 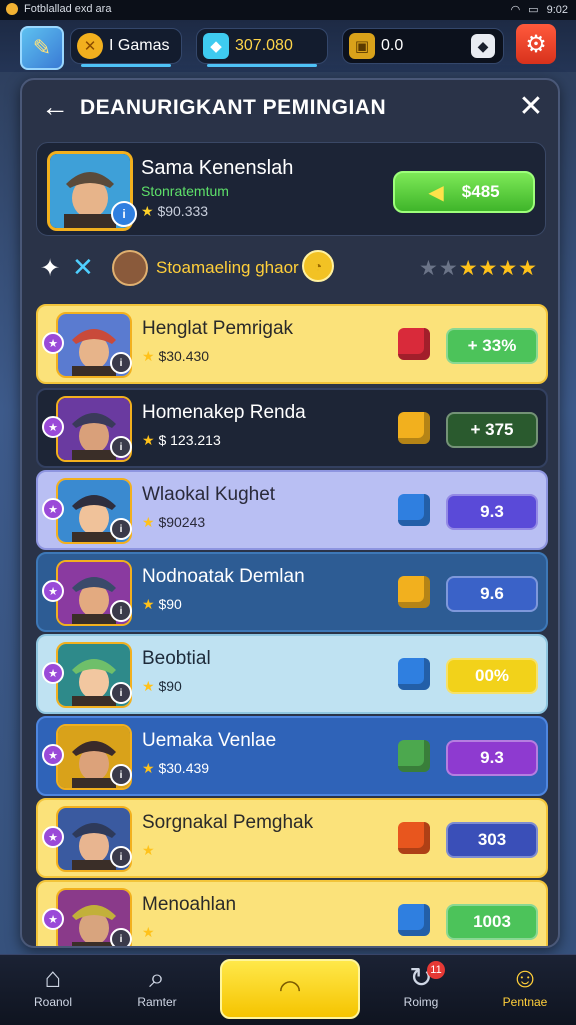 I want to click on table-row: ★ i Uemaka Venlae ★ $30.439 9.3, so click(x=292, y=756).